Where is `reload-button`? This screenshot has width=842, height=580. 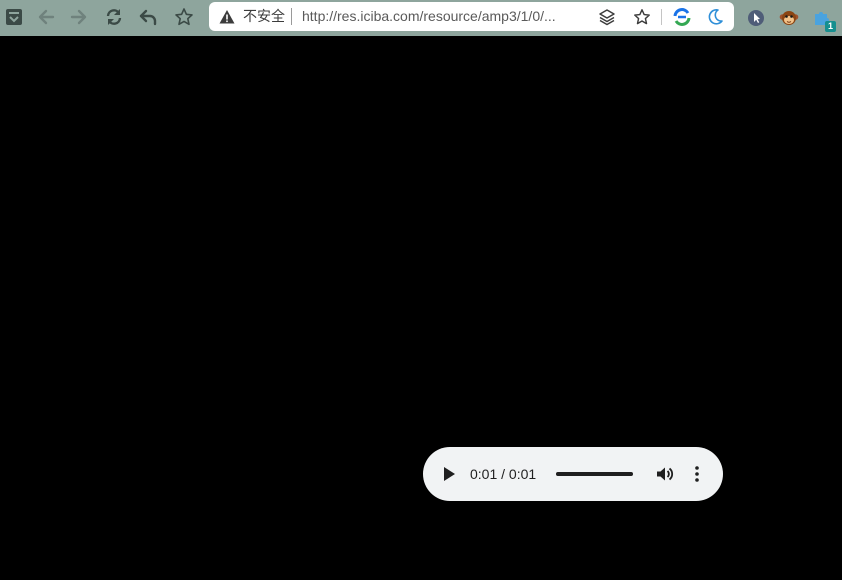 reload-button is located at coordinates (114, 17).